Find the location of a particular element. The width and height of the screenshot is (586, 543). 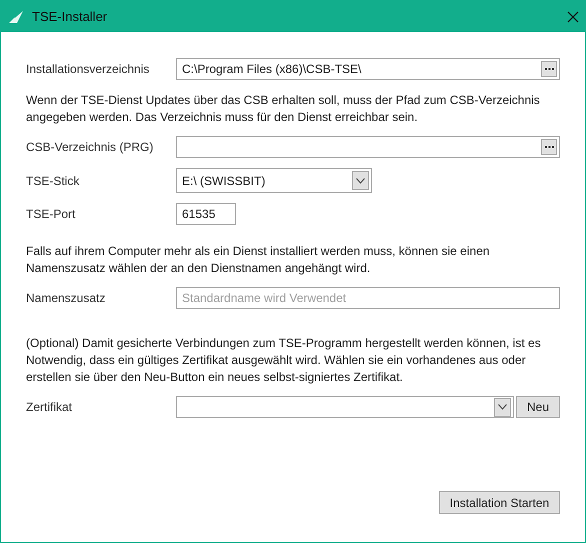

field-label: TSE-Port is located at coordinates (51, 214).